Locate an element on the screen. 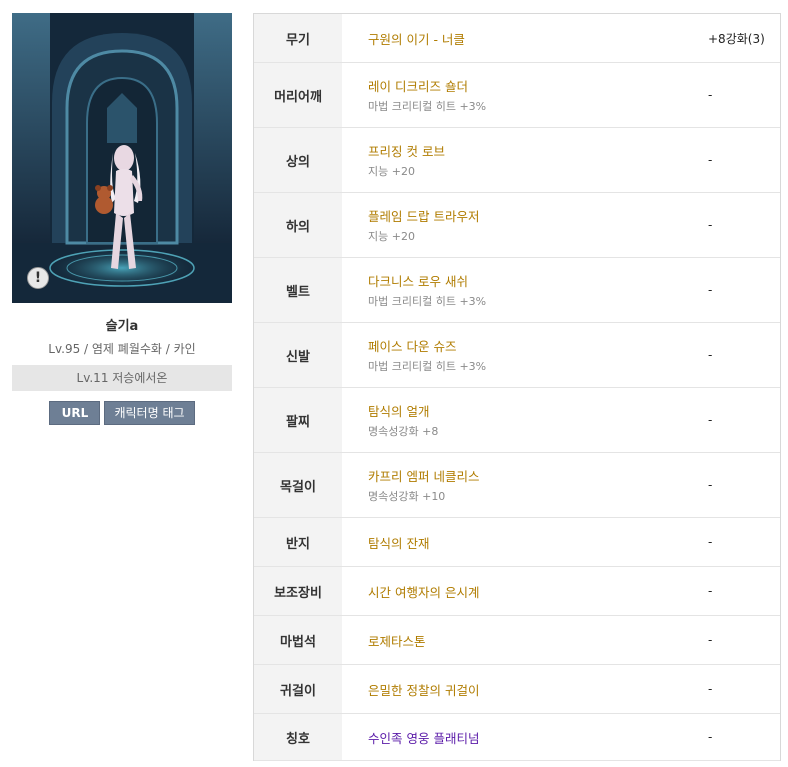 The width and height of the screenshot is (788, 767). character-tag-button: 캐릭터명 태그 is located at coordinates (149, 413).